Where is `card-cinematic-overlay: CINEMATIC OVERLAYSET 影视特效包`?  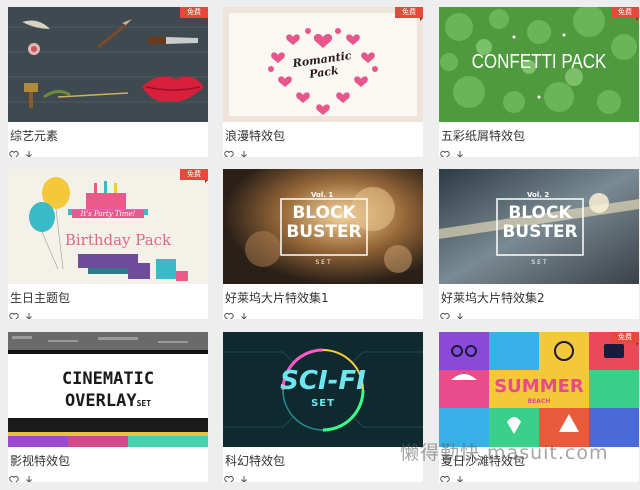
card-cinematic-overlay: CINEMATIC OVERLAYSET 影视特效包 is located at coordinates (108, 407).